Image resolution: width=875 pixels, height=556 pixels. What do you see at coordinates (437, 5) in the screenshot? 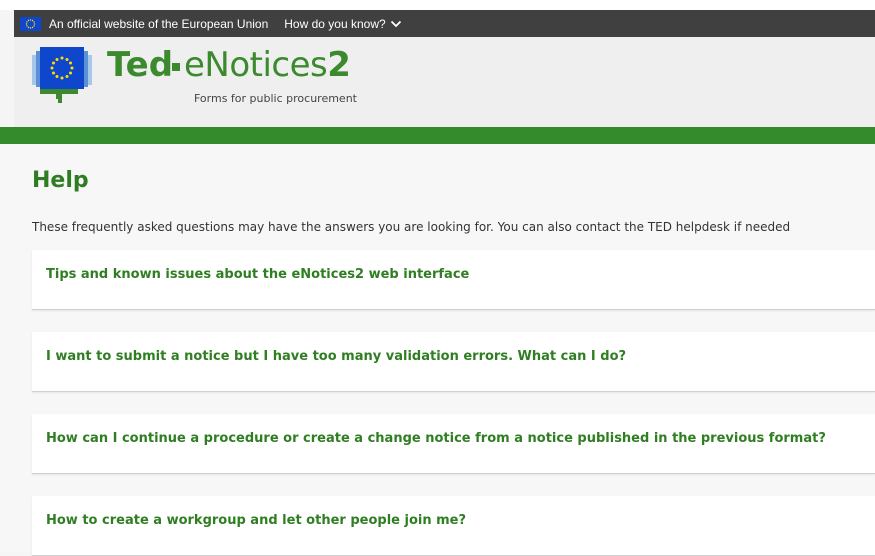
I see `top-strip` at bounding box center [437, 5].